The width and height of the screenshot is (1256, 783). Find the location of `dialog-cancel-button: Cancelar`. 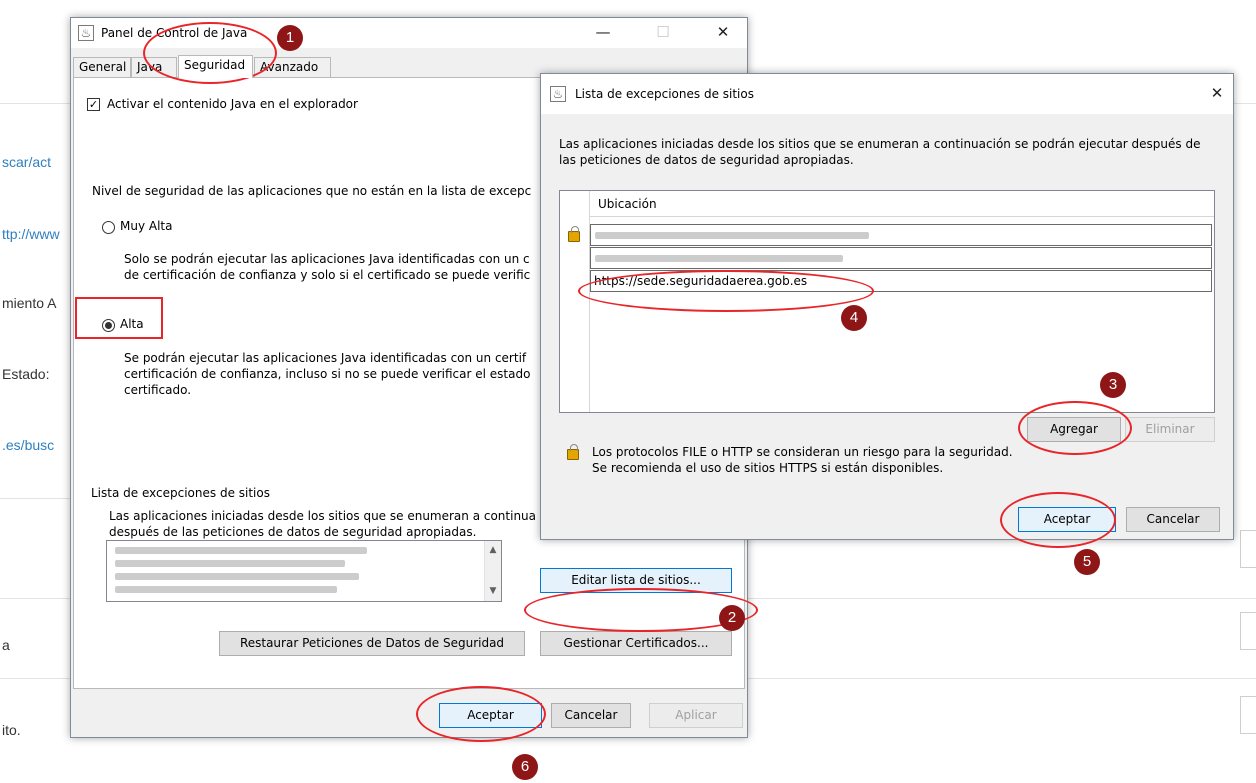

dialog-cancel-button: Cancelar is located at coordinates (1173, 519).